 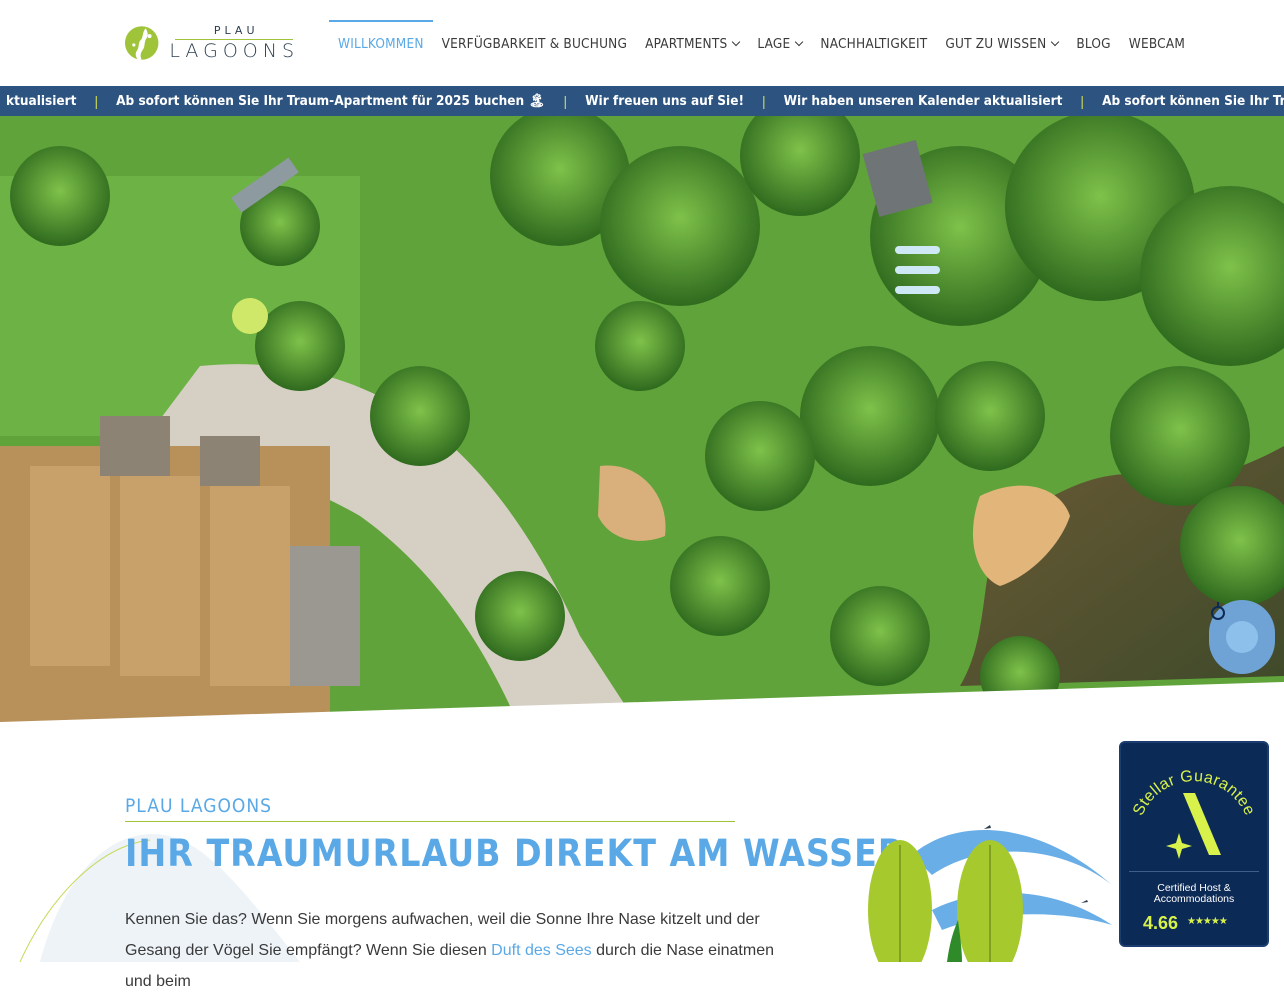 I want to click on badge-cert-line: Accommodations, so click(x=1194, y=899).